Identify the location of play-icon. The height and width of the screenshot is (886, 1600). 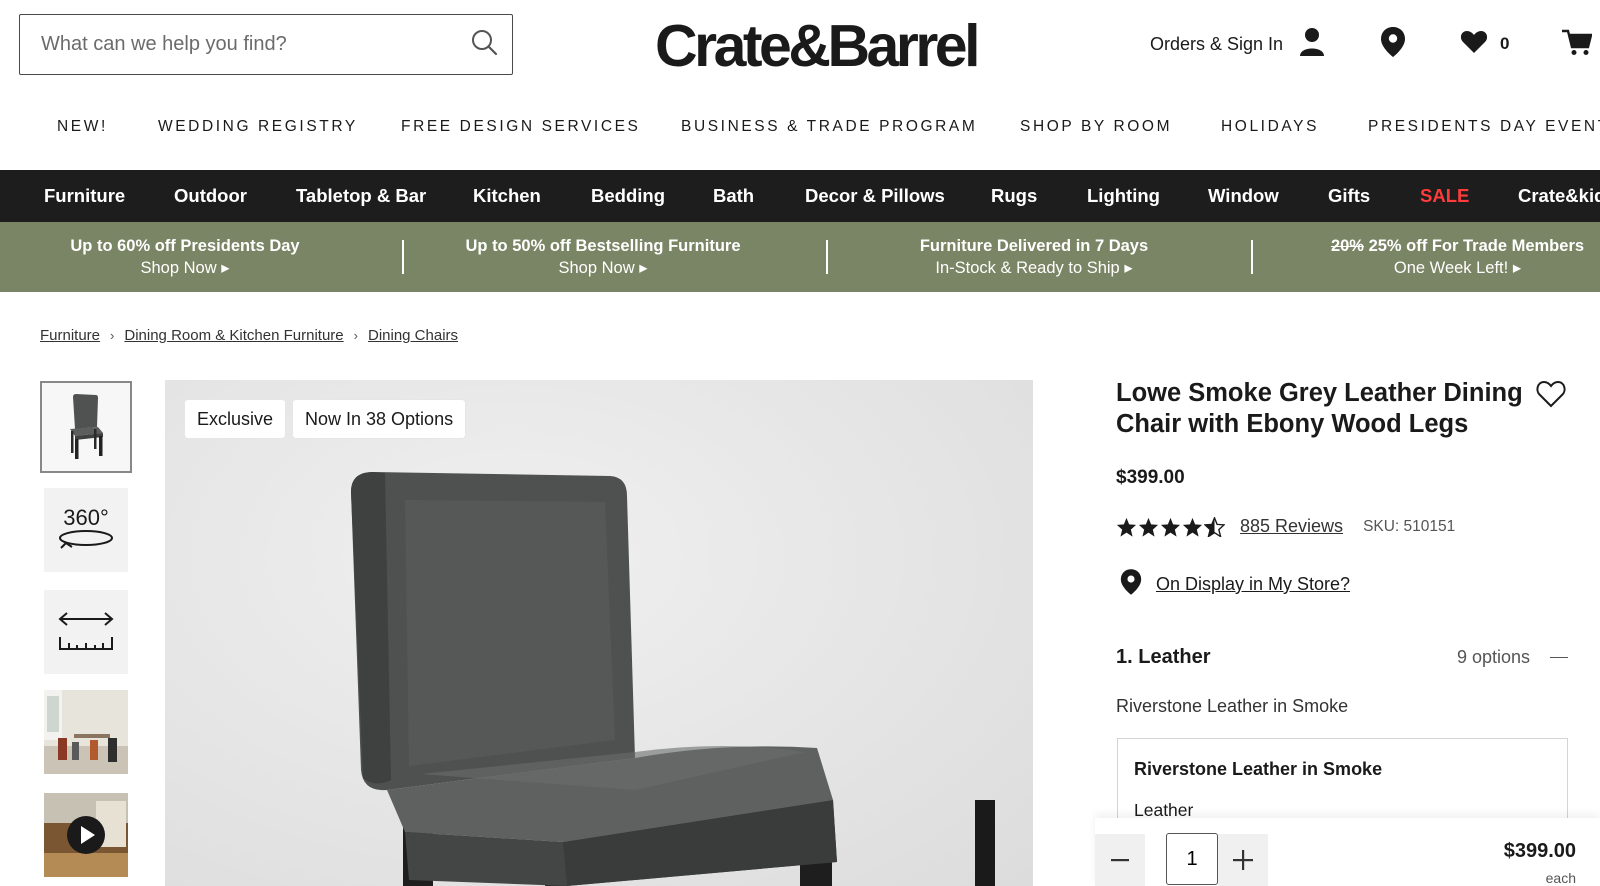
(86, 837).